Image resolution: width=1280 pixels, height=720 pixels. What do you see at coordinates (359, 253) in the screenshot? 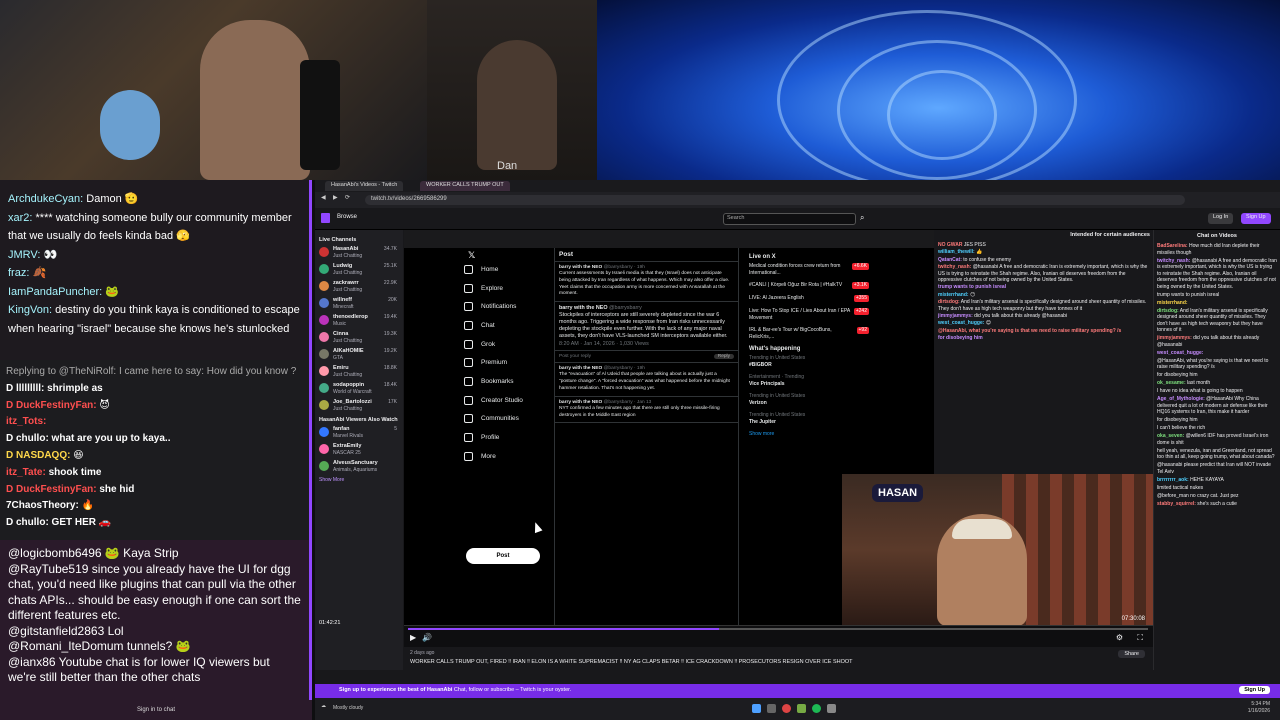
I see `sidebar-channel: HasanAbi Just Chatting 34.7K` at bounding box center [359, 253].